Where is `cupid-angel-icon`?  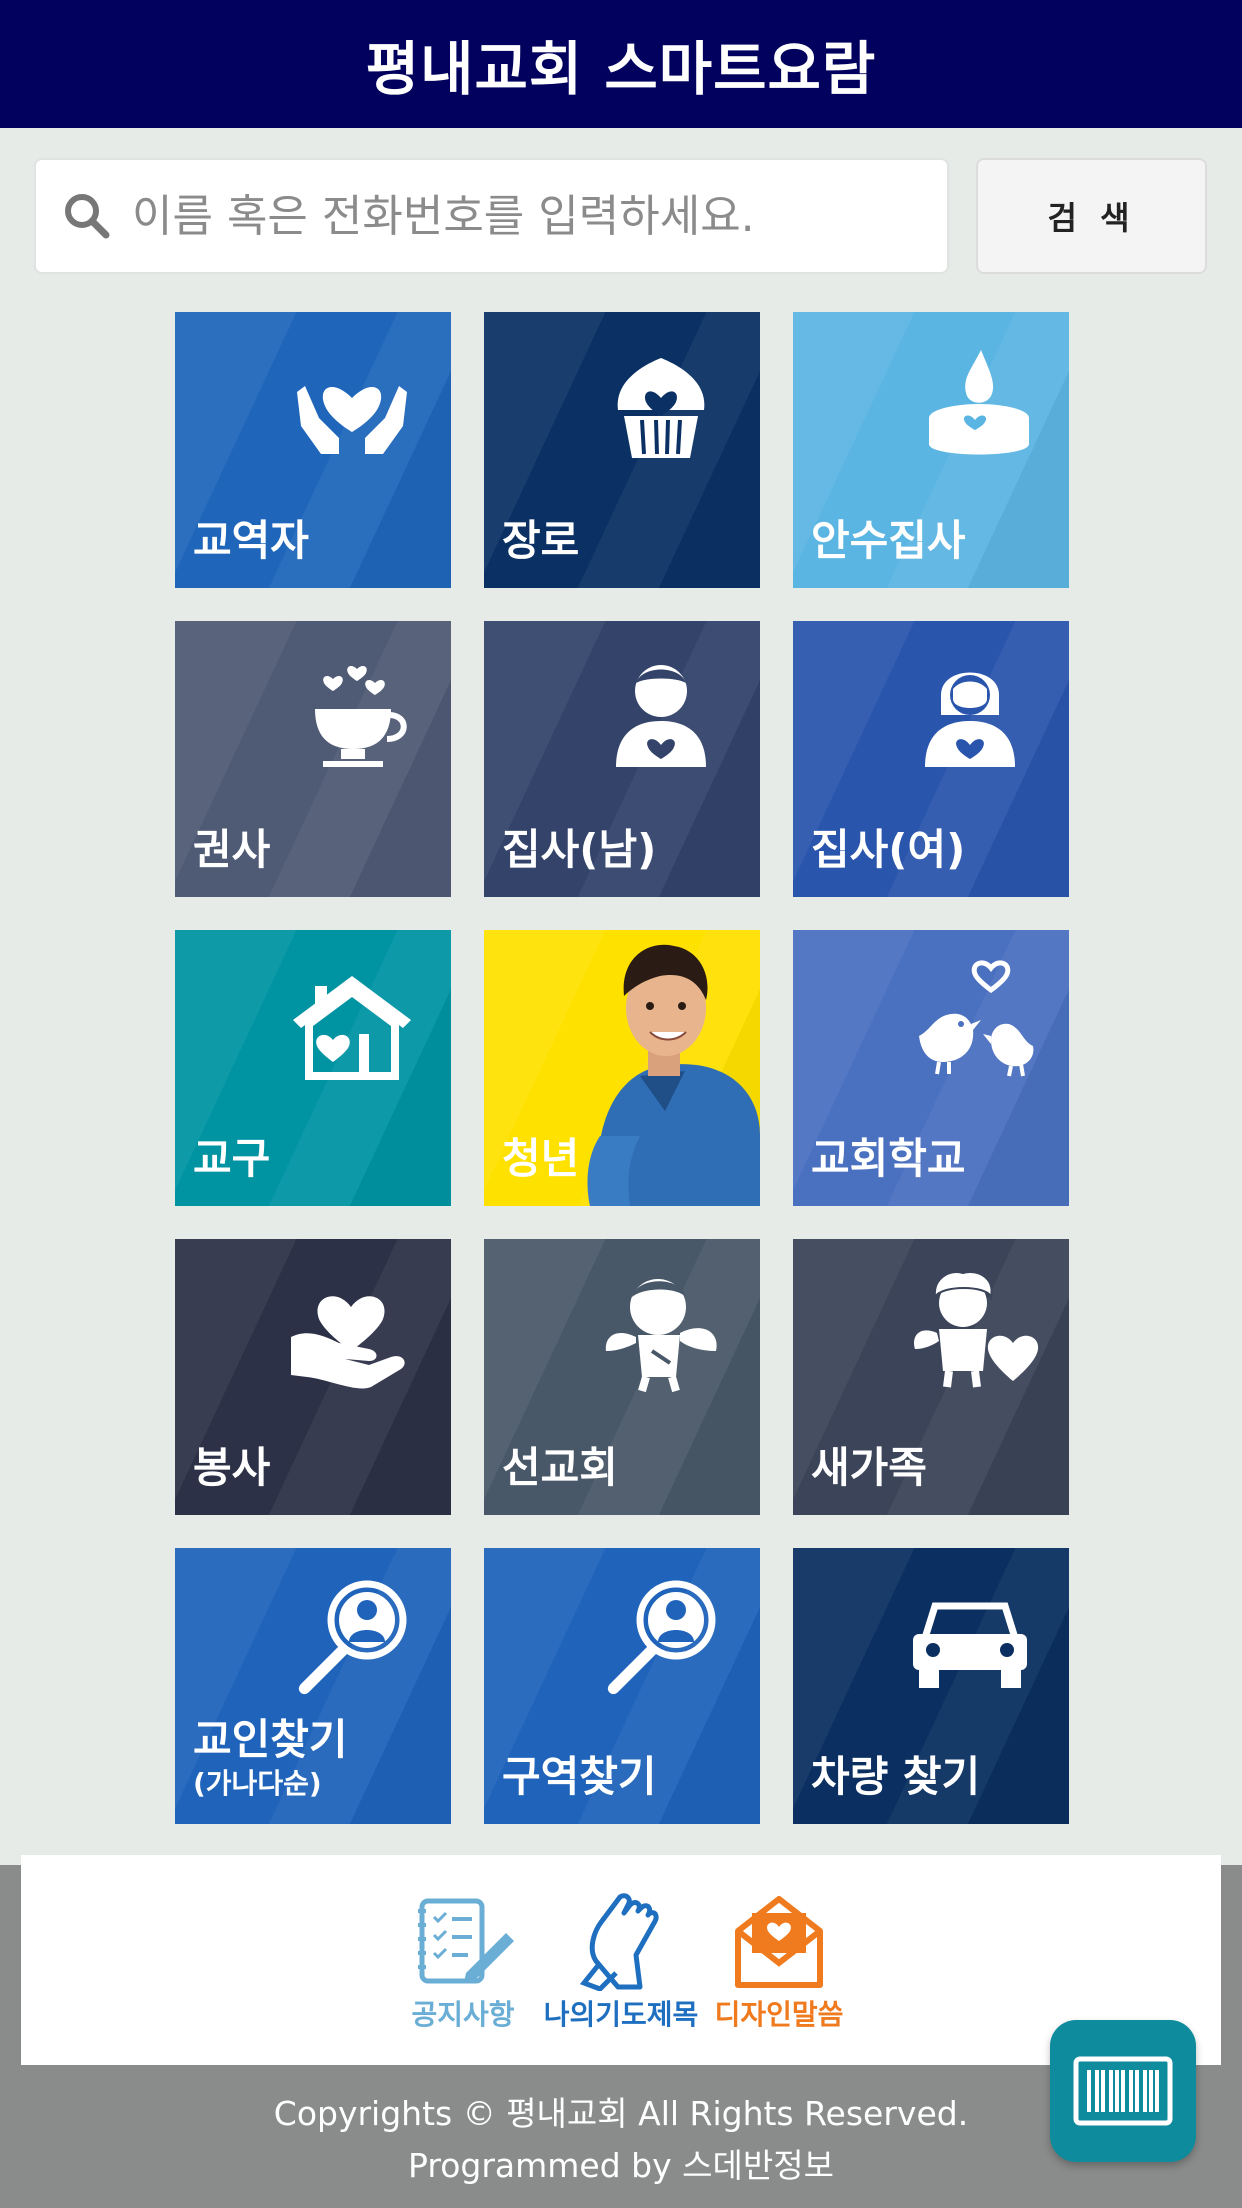
cupid-angel-icon is located at coordinates (661, 1336).